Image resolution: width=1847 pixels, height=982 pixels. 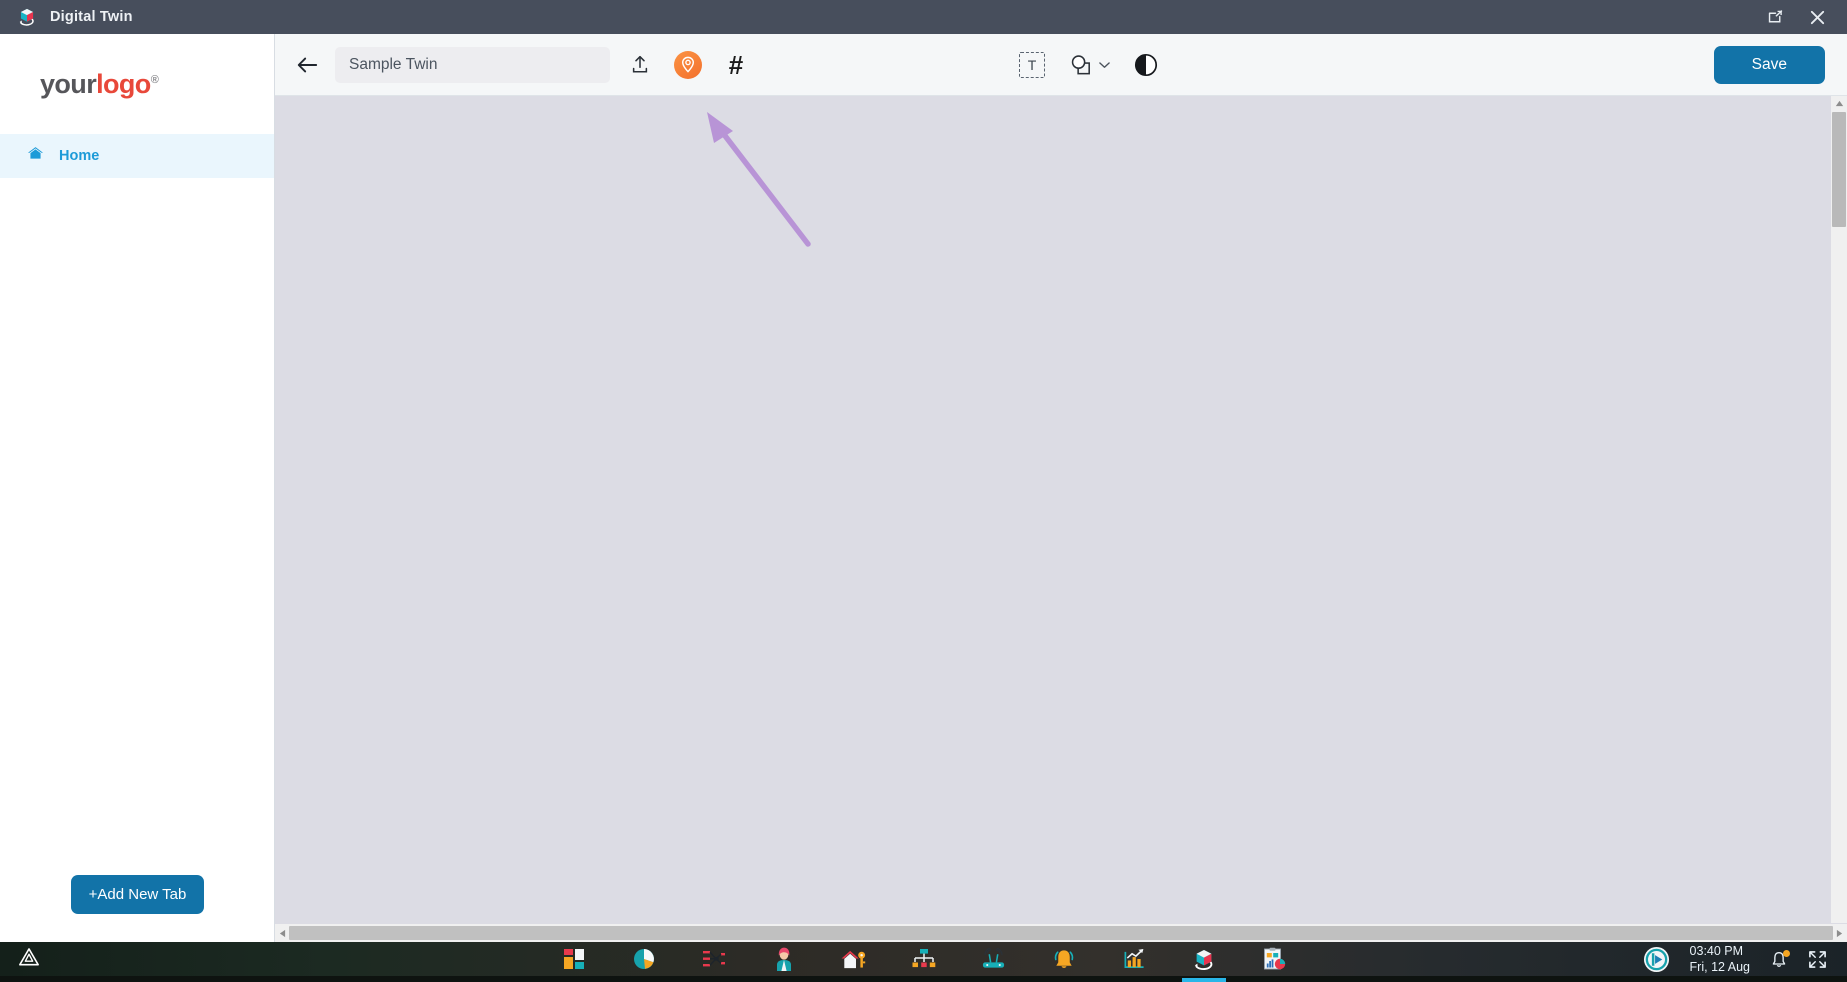 I want to click on brand-logo: yourlogo®, so click(x=137, y=84).